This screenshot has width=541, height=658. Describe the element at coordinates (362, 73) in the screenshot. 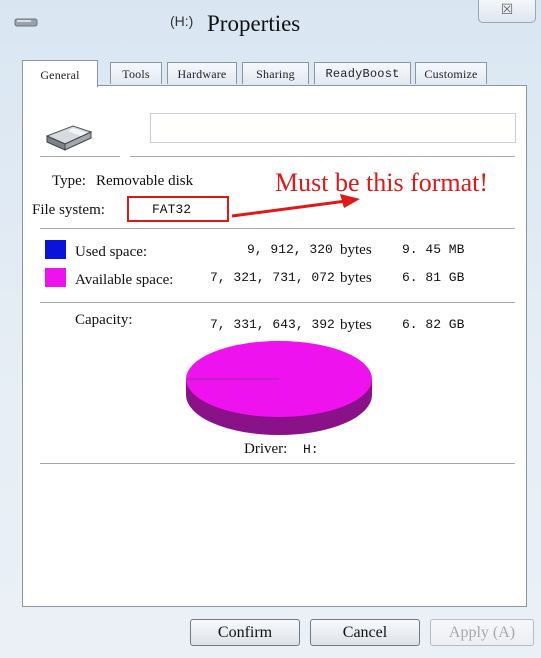

I see `tab-readyboost: ReadyBoost` at that location.